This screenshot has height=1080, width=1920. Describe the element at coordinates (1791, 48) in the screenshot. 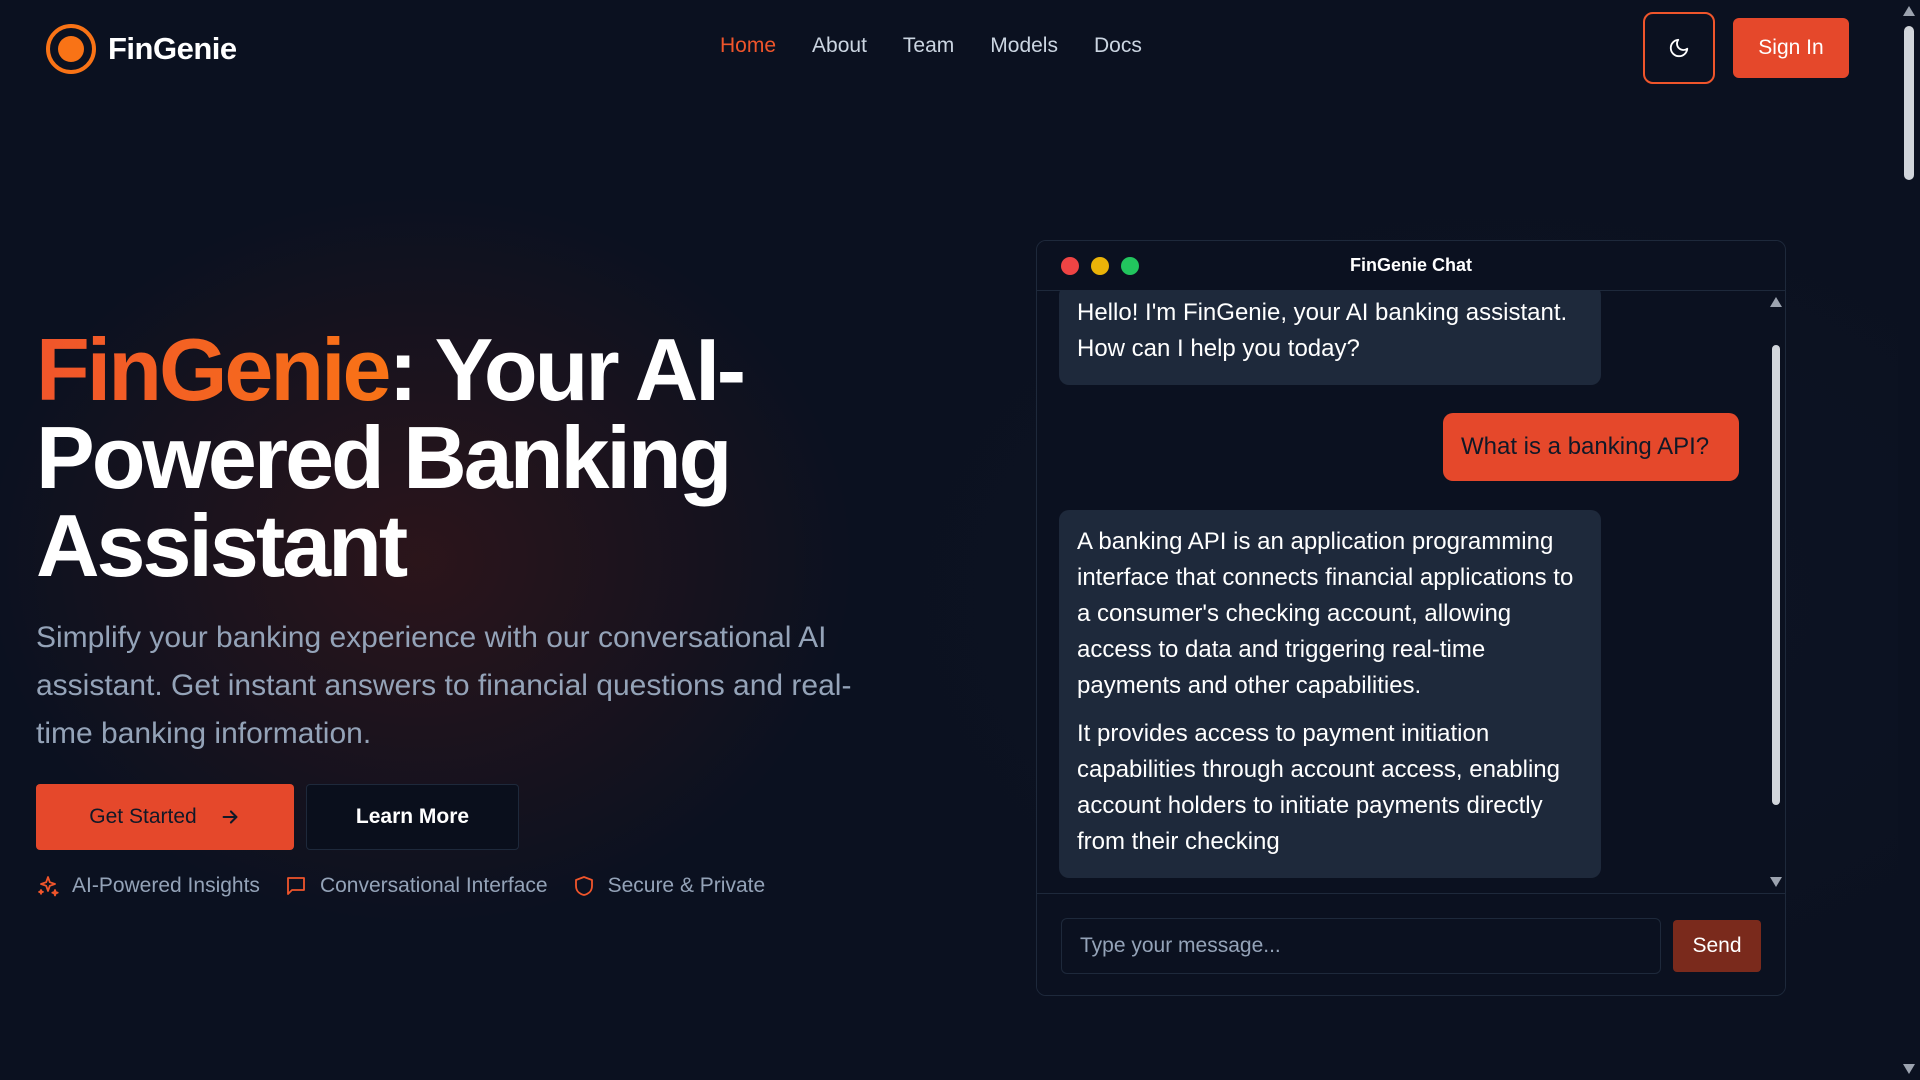

I see `sign-in-button: Sign In` at that location.